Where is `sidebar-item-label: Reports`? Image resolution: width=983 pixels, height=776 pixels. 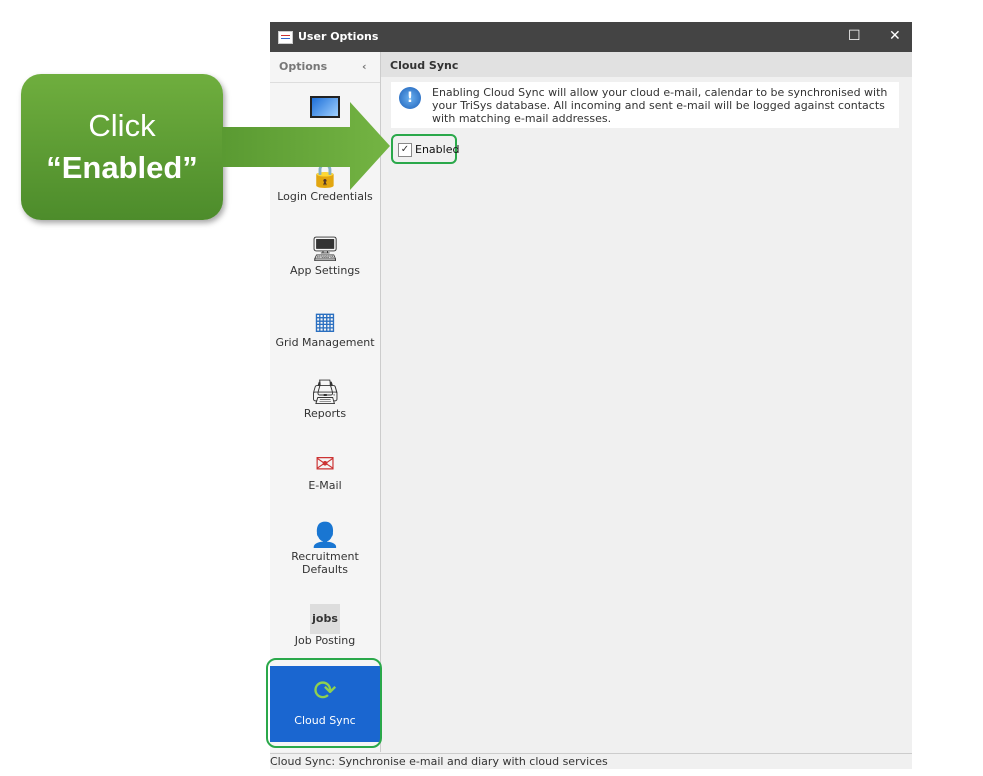
sidebar-item-label: Reports is located at coordinates (325, 413).